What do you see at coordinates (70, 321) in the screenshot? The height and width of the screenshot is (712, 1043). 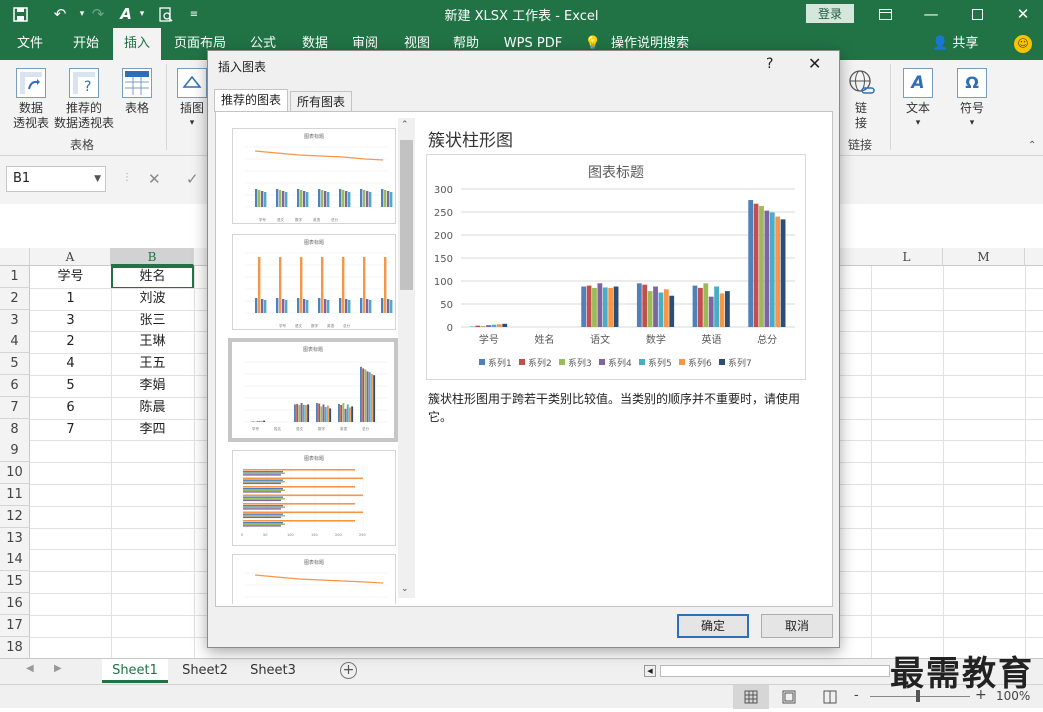 I see `cell-a3: 3` at bounding box center [70, 321].